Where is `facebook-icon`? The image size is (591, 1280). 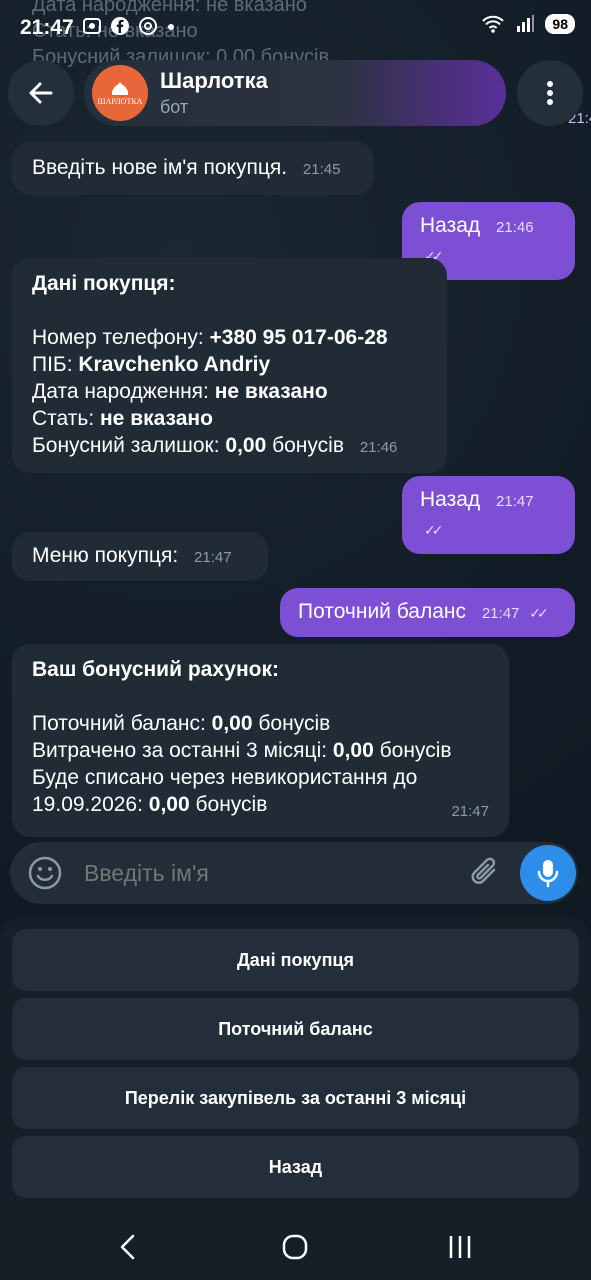 facebook-icon is located at coordinates (120, 26).